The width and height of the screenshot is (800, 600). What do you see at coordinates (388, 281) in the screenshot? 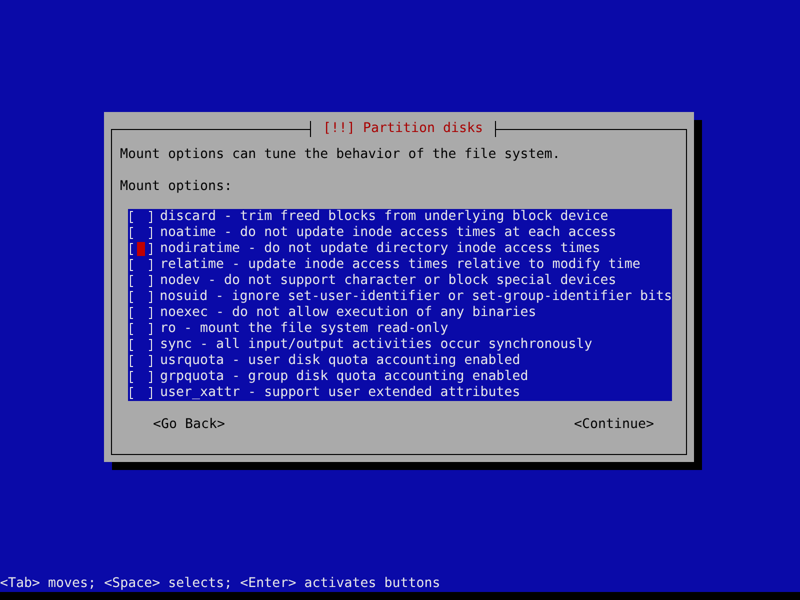
I see `option-label: nodev - do not support character or block special devices` at bounding box center [388, 281].